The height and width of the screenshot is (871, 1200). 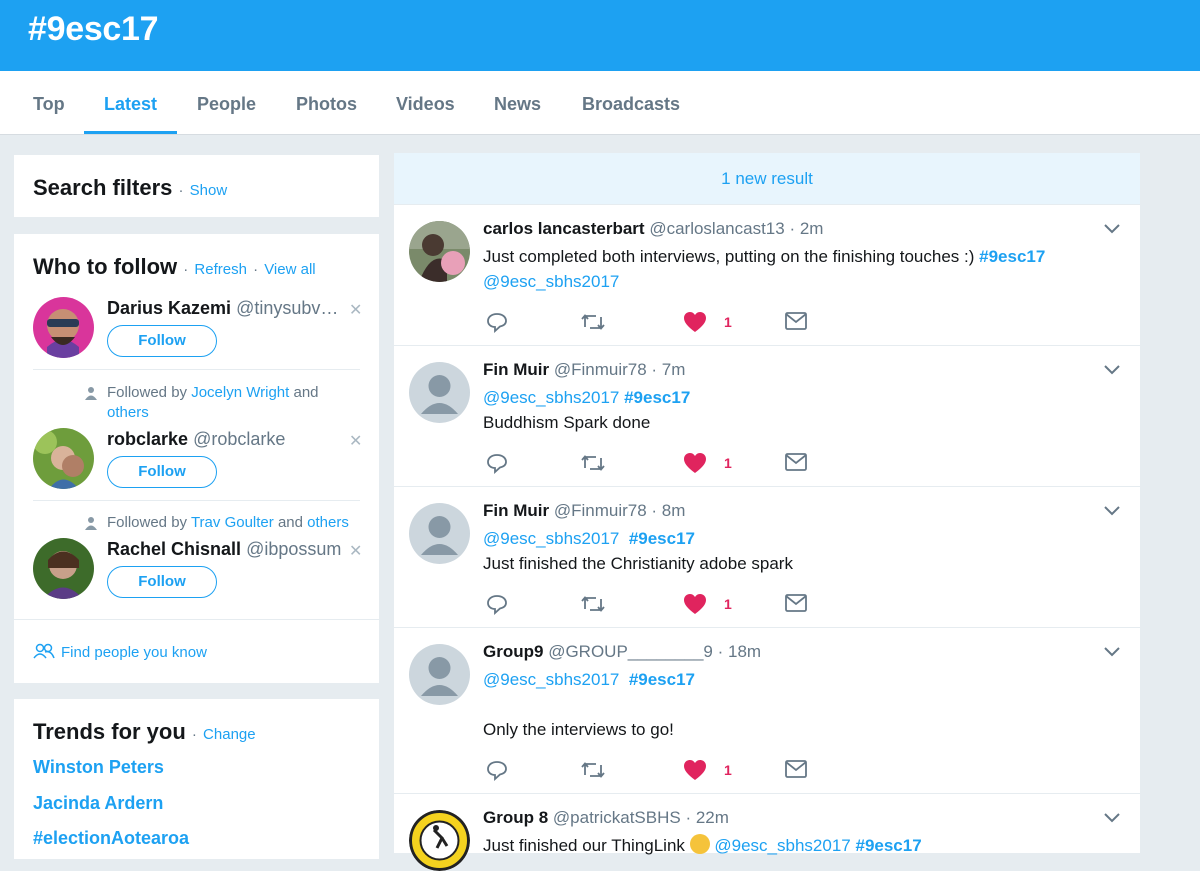 I want to click on tweet-time: · 2m, so click(x=806, y=228).